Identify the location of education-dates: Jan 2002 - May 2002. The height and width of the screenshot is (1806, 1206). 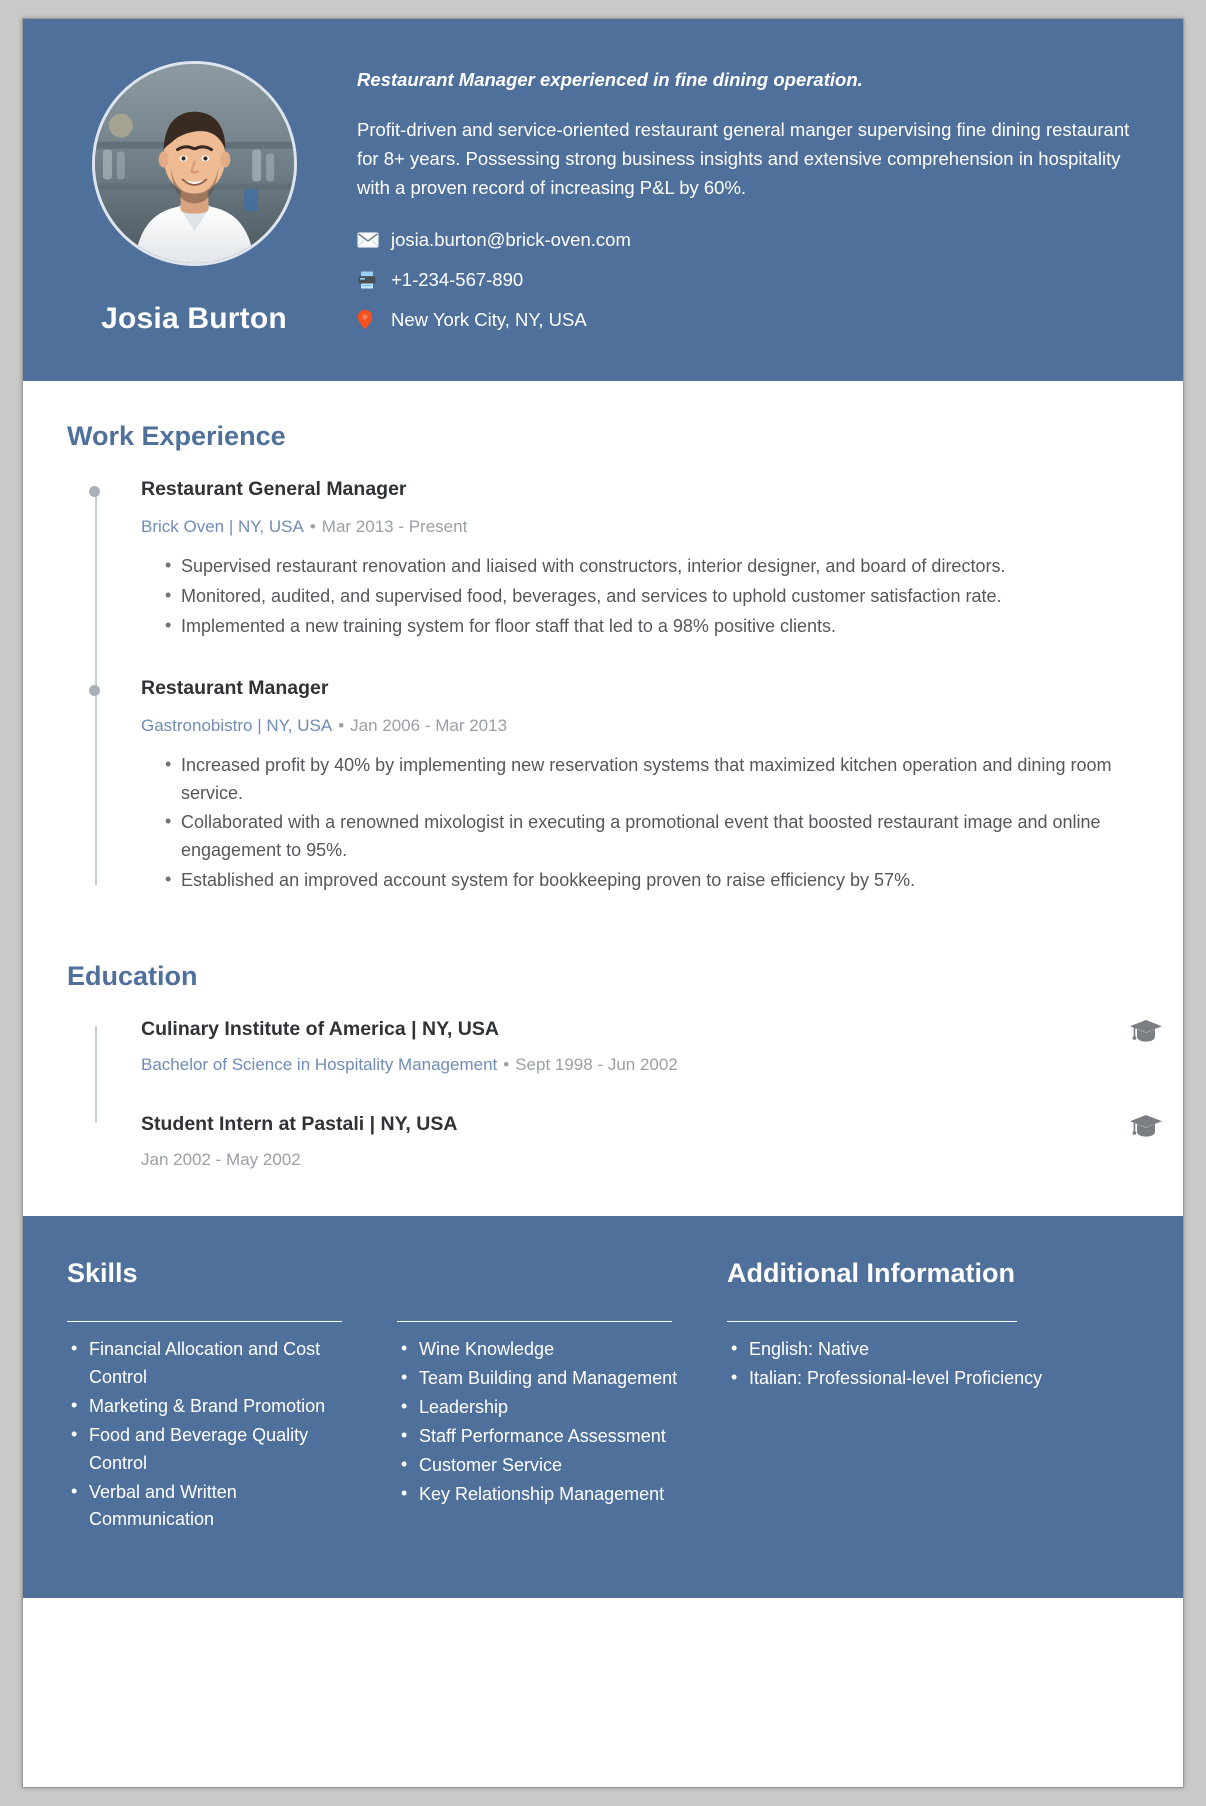
(221, 1160).